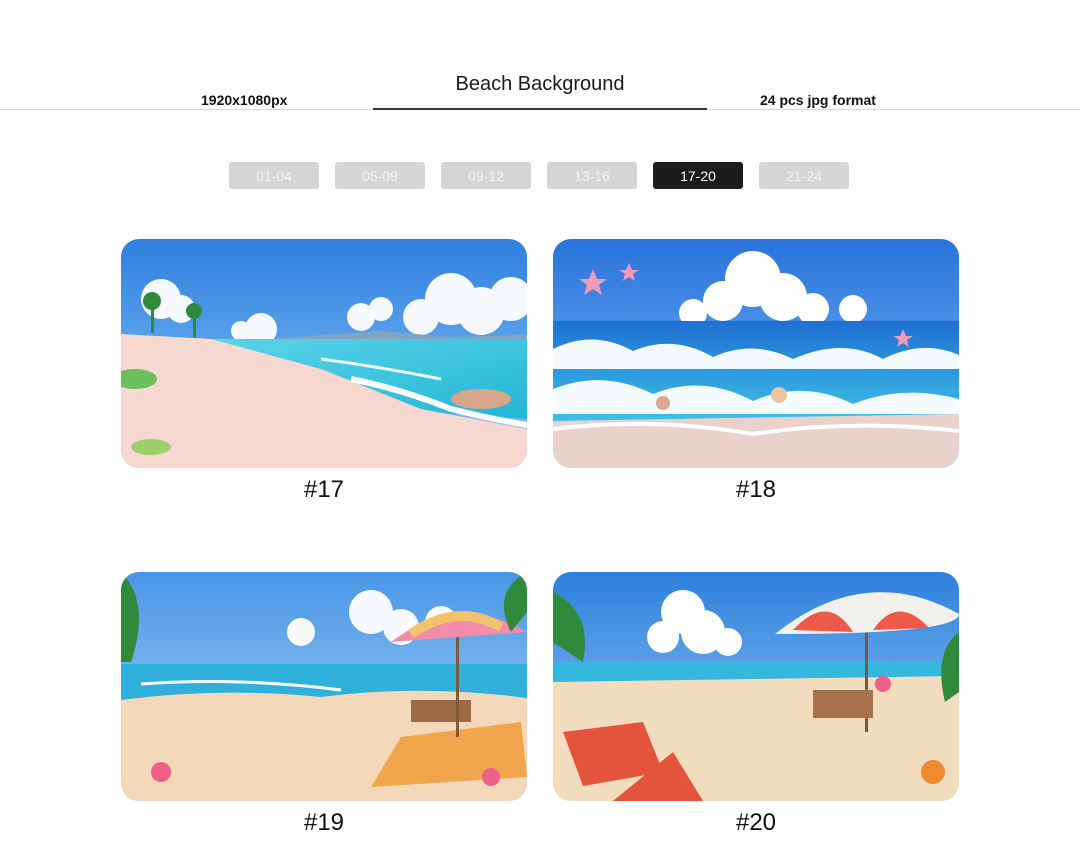 The width and height of the screenshot is (1080, 864). Describe the element at coordinates (244, 100) in the screenshot. I see `resolution-label: 1920x1080px` at that location.